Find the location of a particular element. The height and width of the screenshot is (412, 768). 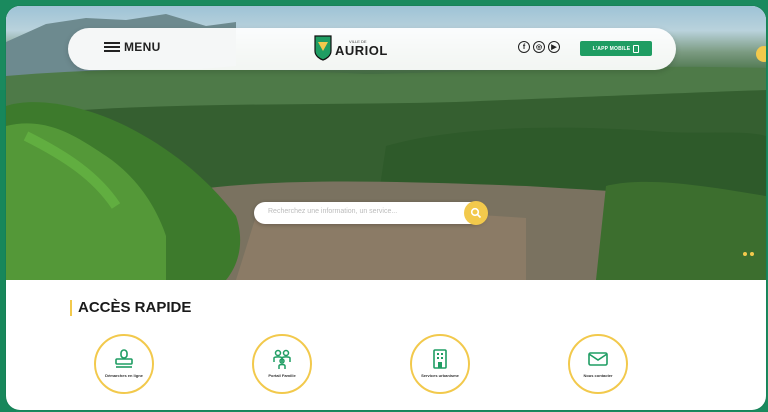

quick-item-urbanisme: Services urbanisme is located at coordinates (440, 364).